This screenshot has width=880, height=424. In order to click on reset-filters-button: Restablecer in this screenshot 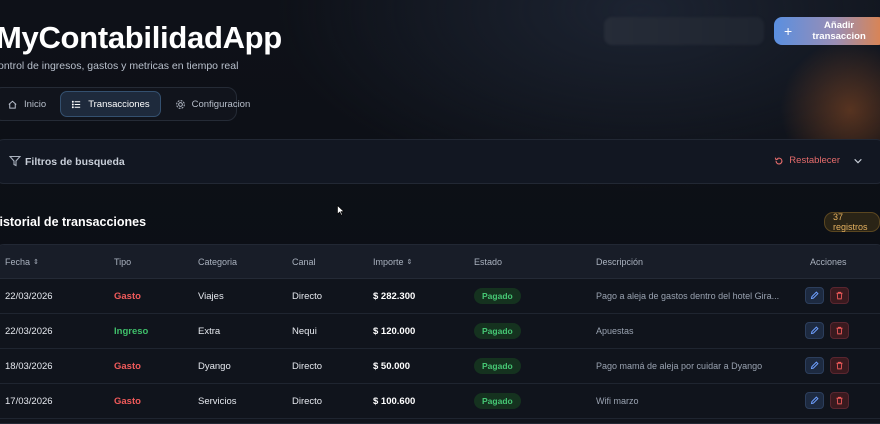, I will do `click(818, 160)`.